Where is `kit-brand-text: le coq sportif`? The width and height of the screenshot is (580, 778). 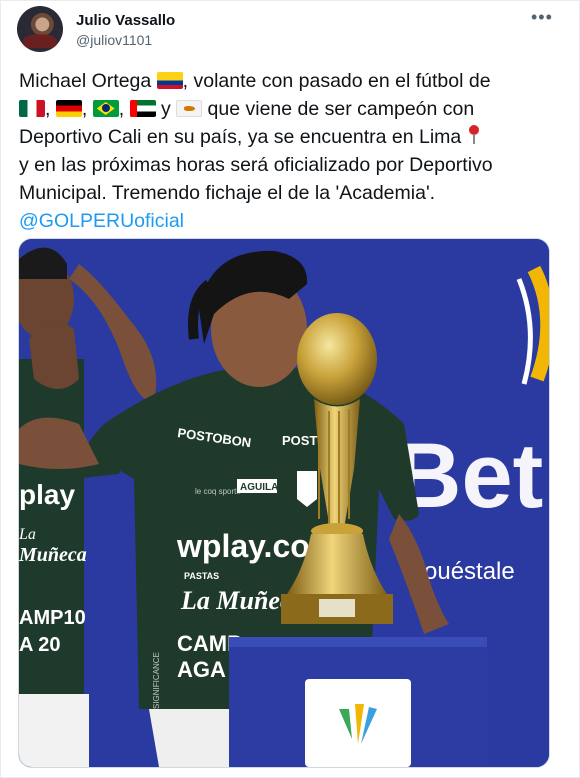
kit-brand-text: le coq sportif is located at coordinates (218, 491).